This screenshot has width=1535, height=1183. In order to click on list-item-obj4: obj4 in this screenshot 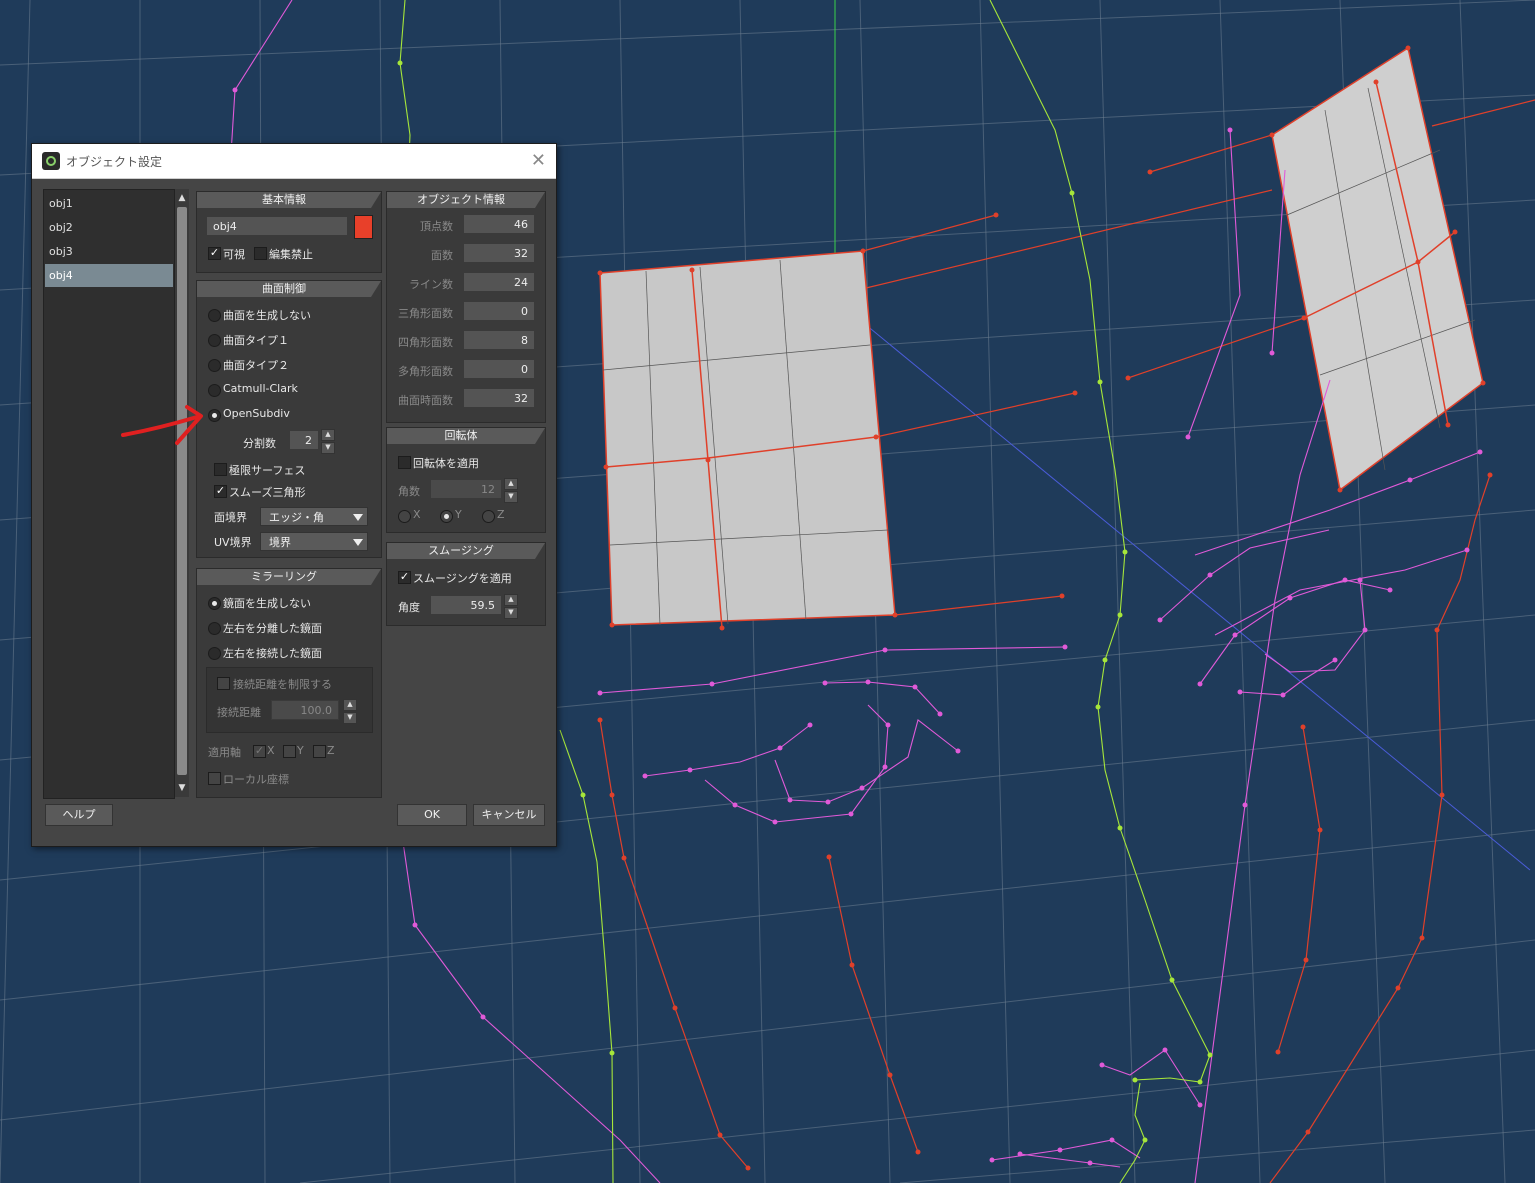, I will do `click(109, 275)`.